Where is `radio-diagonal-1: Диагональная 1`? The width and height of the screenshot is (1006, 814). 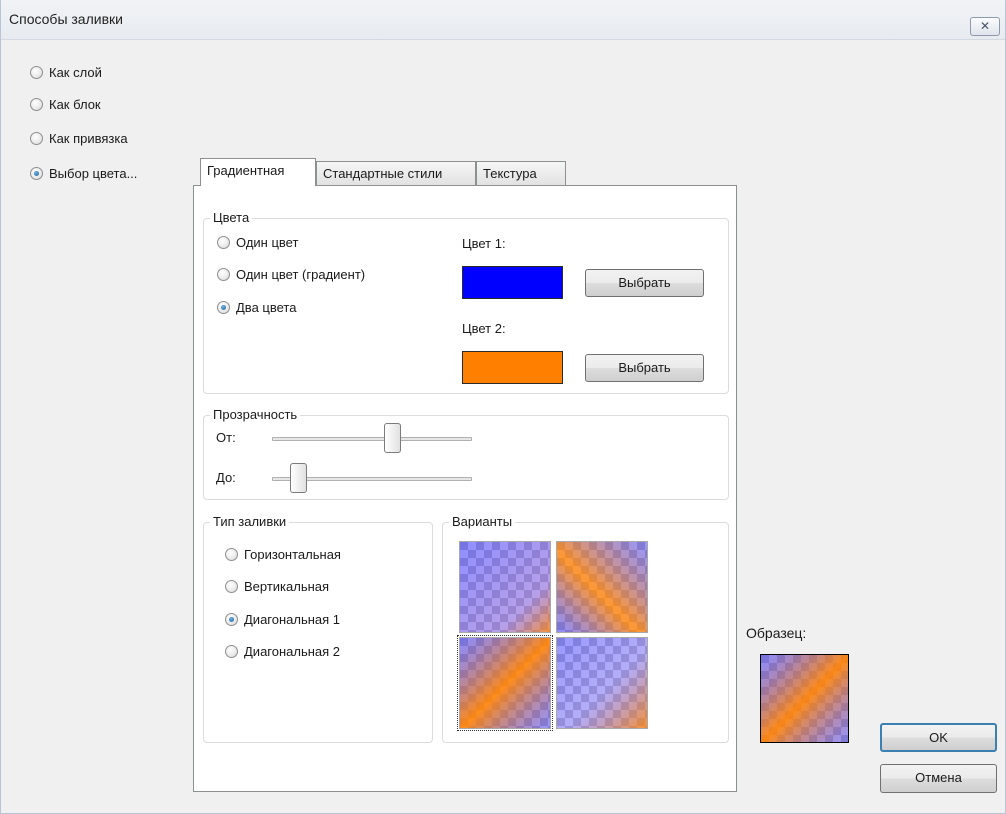 radio-diagonal-1: Диагональная 1 is located at coordinates (282, 619).